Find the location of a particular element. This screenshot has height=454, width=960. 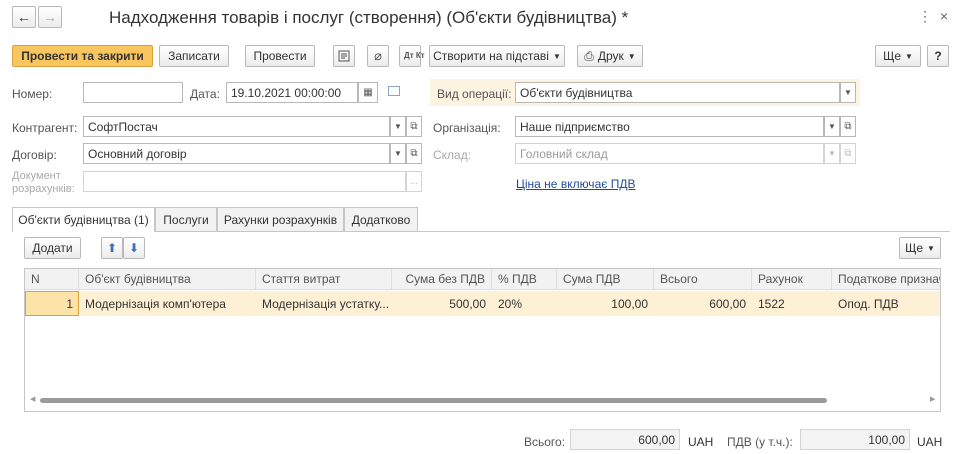

warehouse-open: ⧉ is located at coordinates (848, 153).